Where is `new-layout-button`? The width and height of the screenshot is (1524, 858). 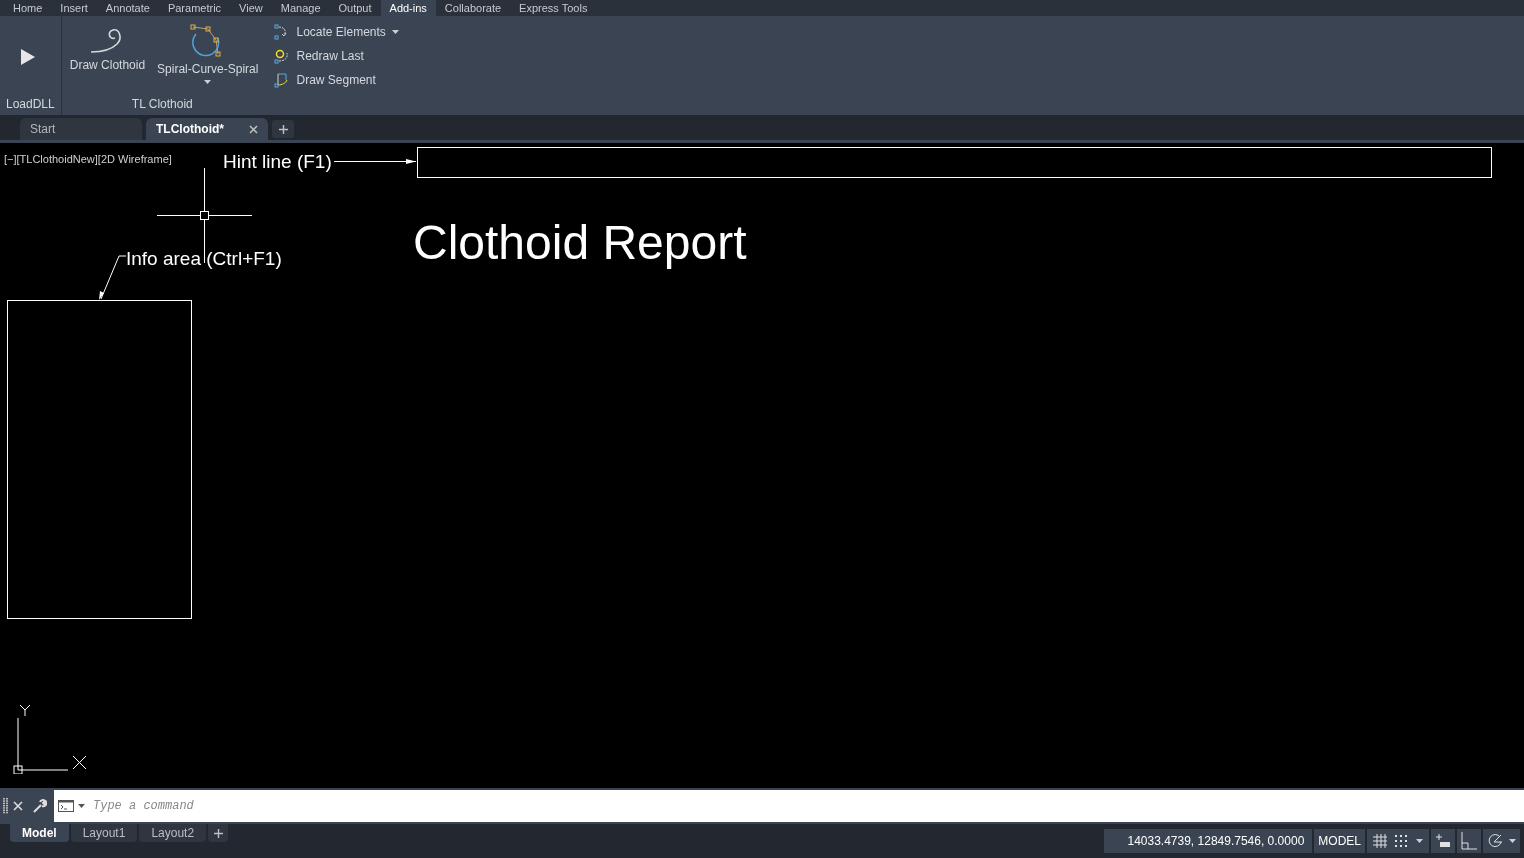 new-layout-button is located at coordinates (218, 833).